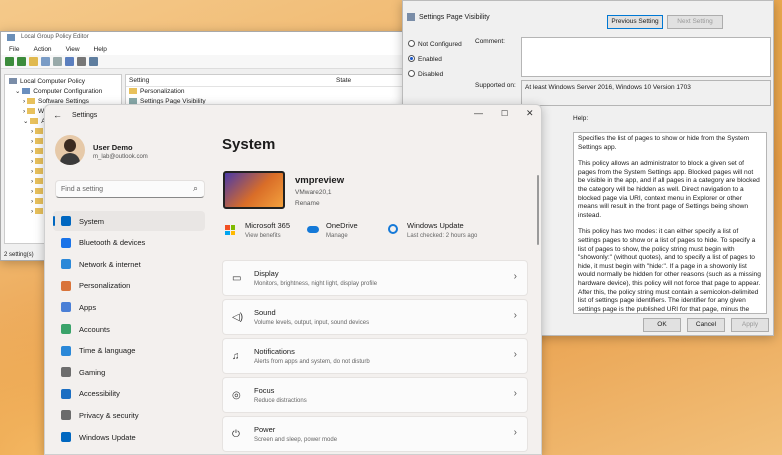 Image resolution: width=782 pixels, height=455 pixels. What do you see at coordinates (107, 437) in the screenshot?
I see `nav-label: Windows Update` at bounding box center [107, 437].